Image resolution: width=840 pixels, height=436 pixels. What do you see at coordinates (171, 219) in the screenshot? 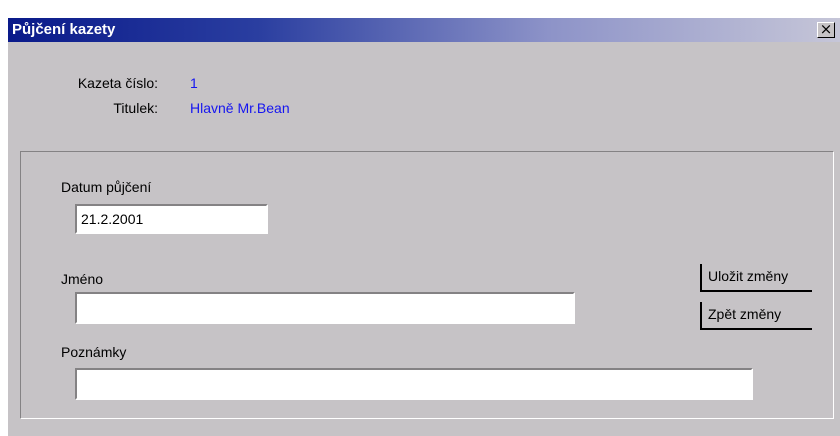
I see `date-input` at bounding box center [171, 219].